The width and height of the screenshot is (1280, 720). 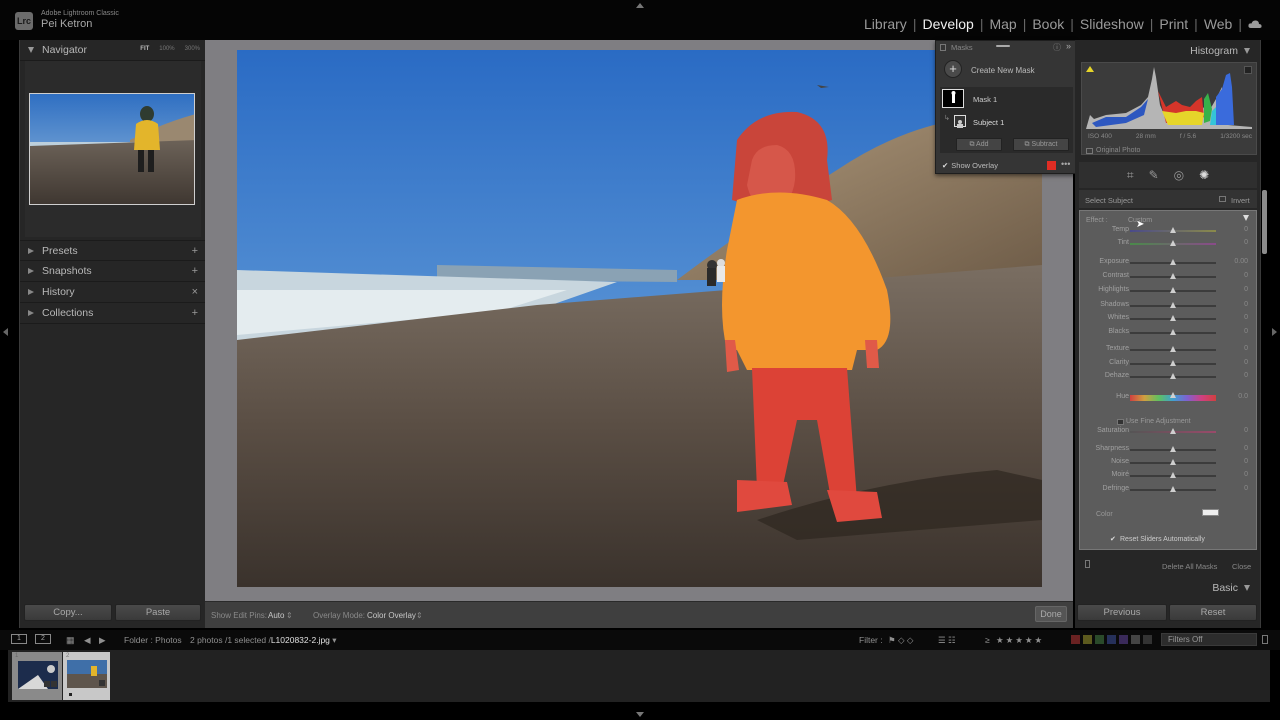 What do you see at coordinates (1241, 261) in the screenshot?
I see `exposure-value: 0.00` at bounding box center [1241, 261].